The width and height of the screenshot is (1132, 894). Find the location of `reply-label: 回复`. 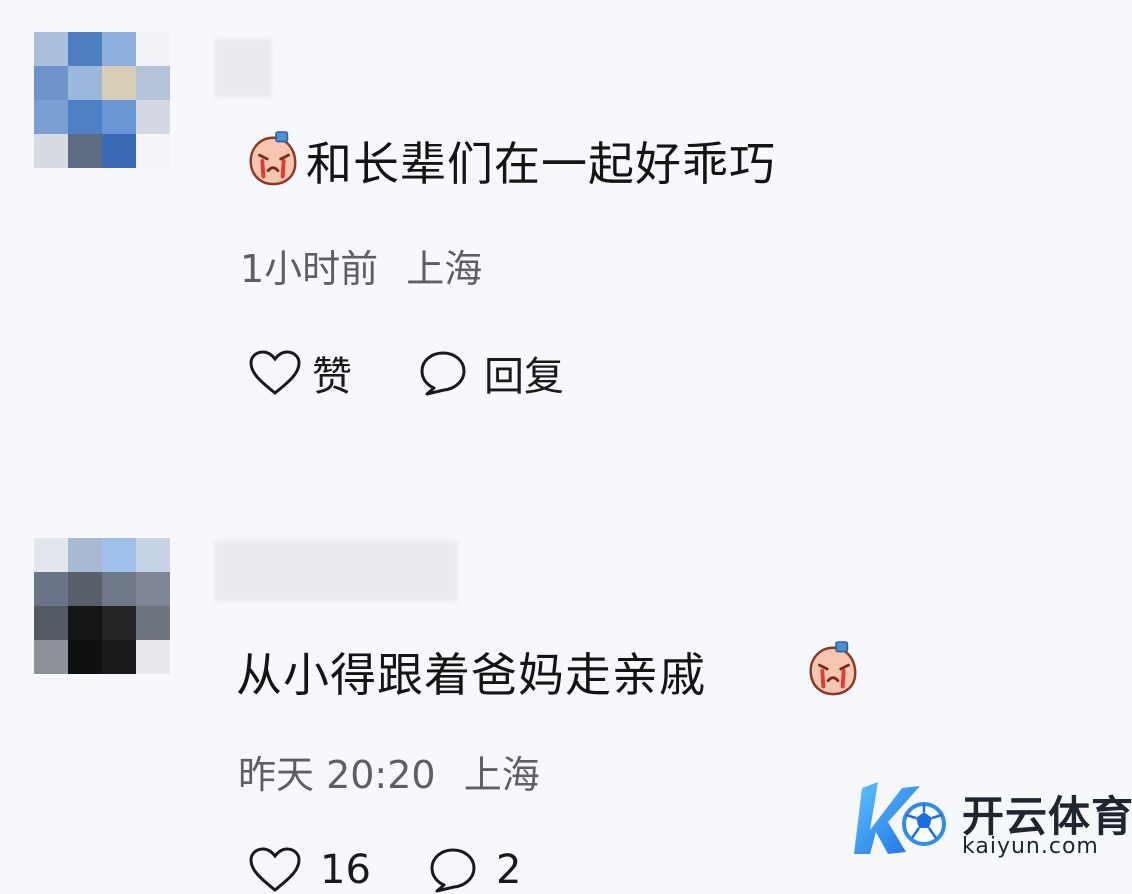

reply-label: 回复 is located at coordinates (524, 377).